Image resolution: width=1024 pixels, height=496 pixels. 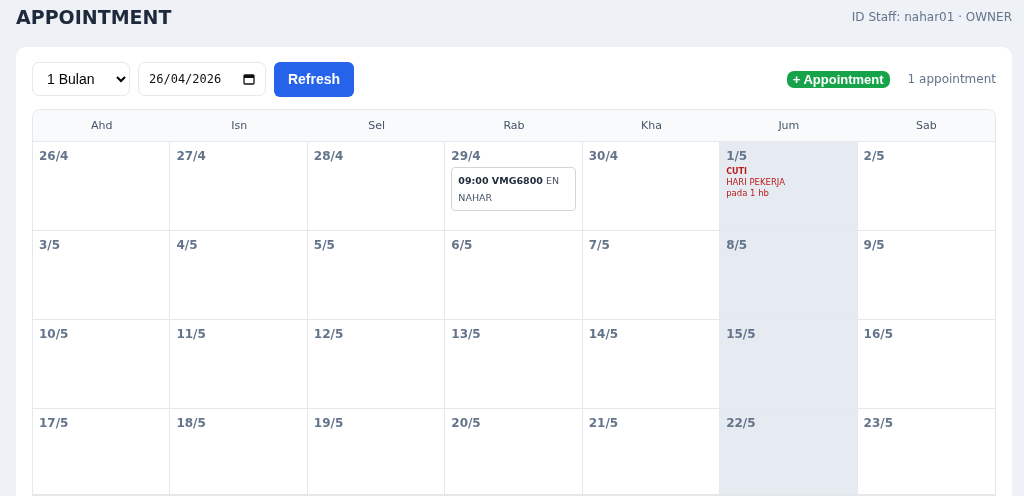 I want to click on day-cell: 7/5, so click(x=651, y=275).